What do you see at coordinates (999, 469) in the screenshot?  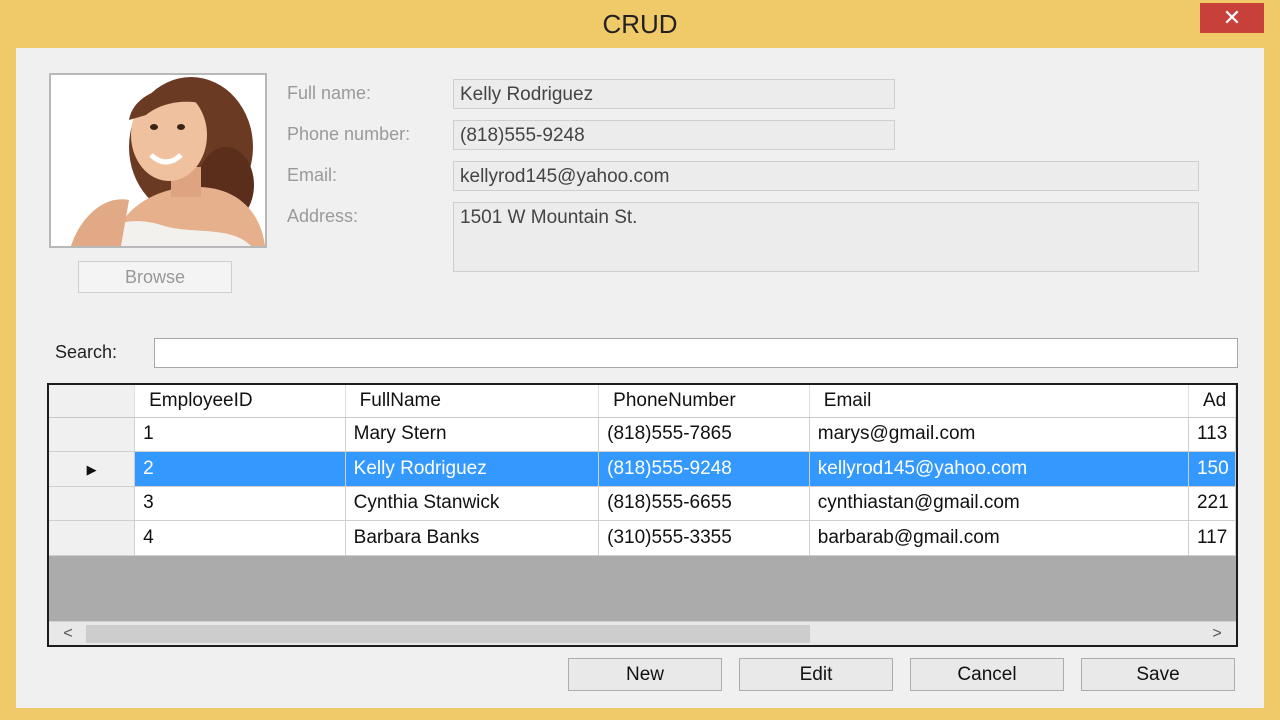 I see `cell-email: kellyrod145@yahoo.com` at bounding box center [999, 469].